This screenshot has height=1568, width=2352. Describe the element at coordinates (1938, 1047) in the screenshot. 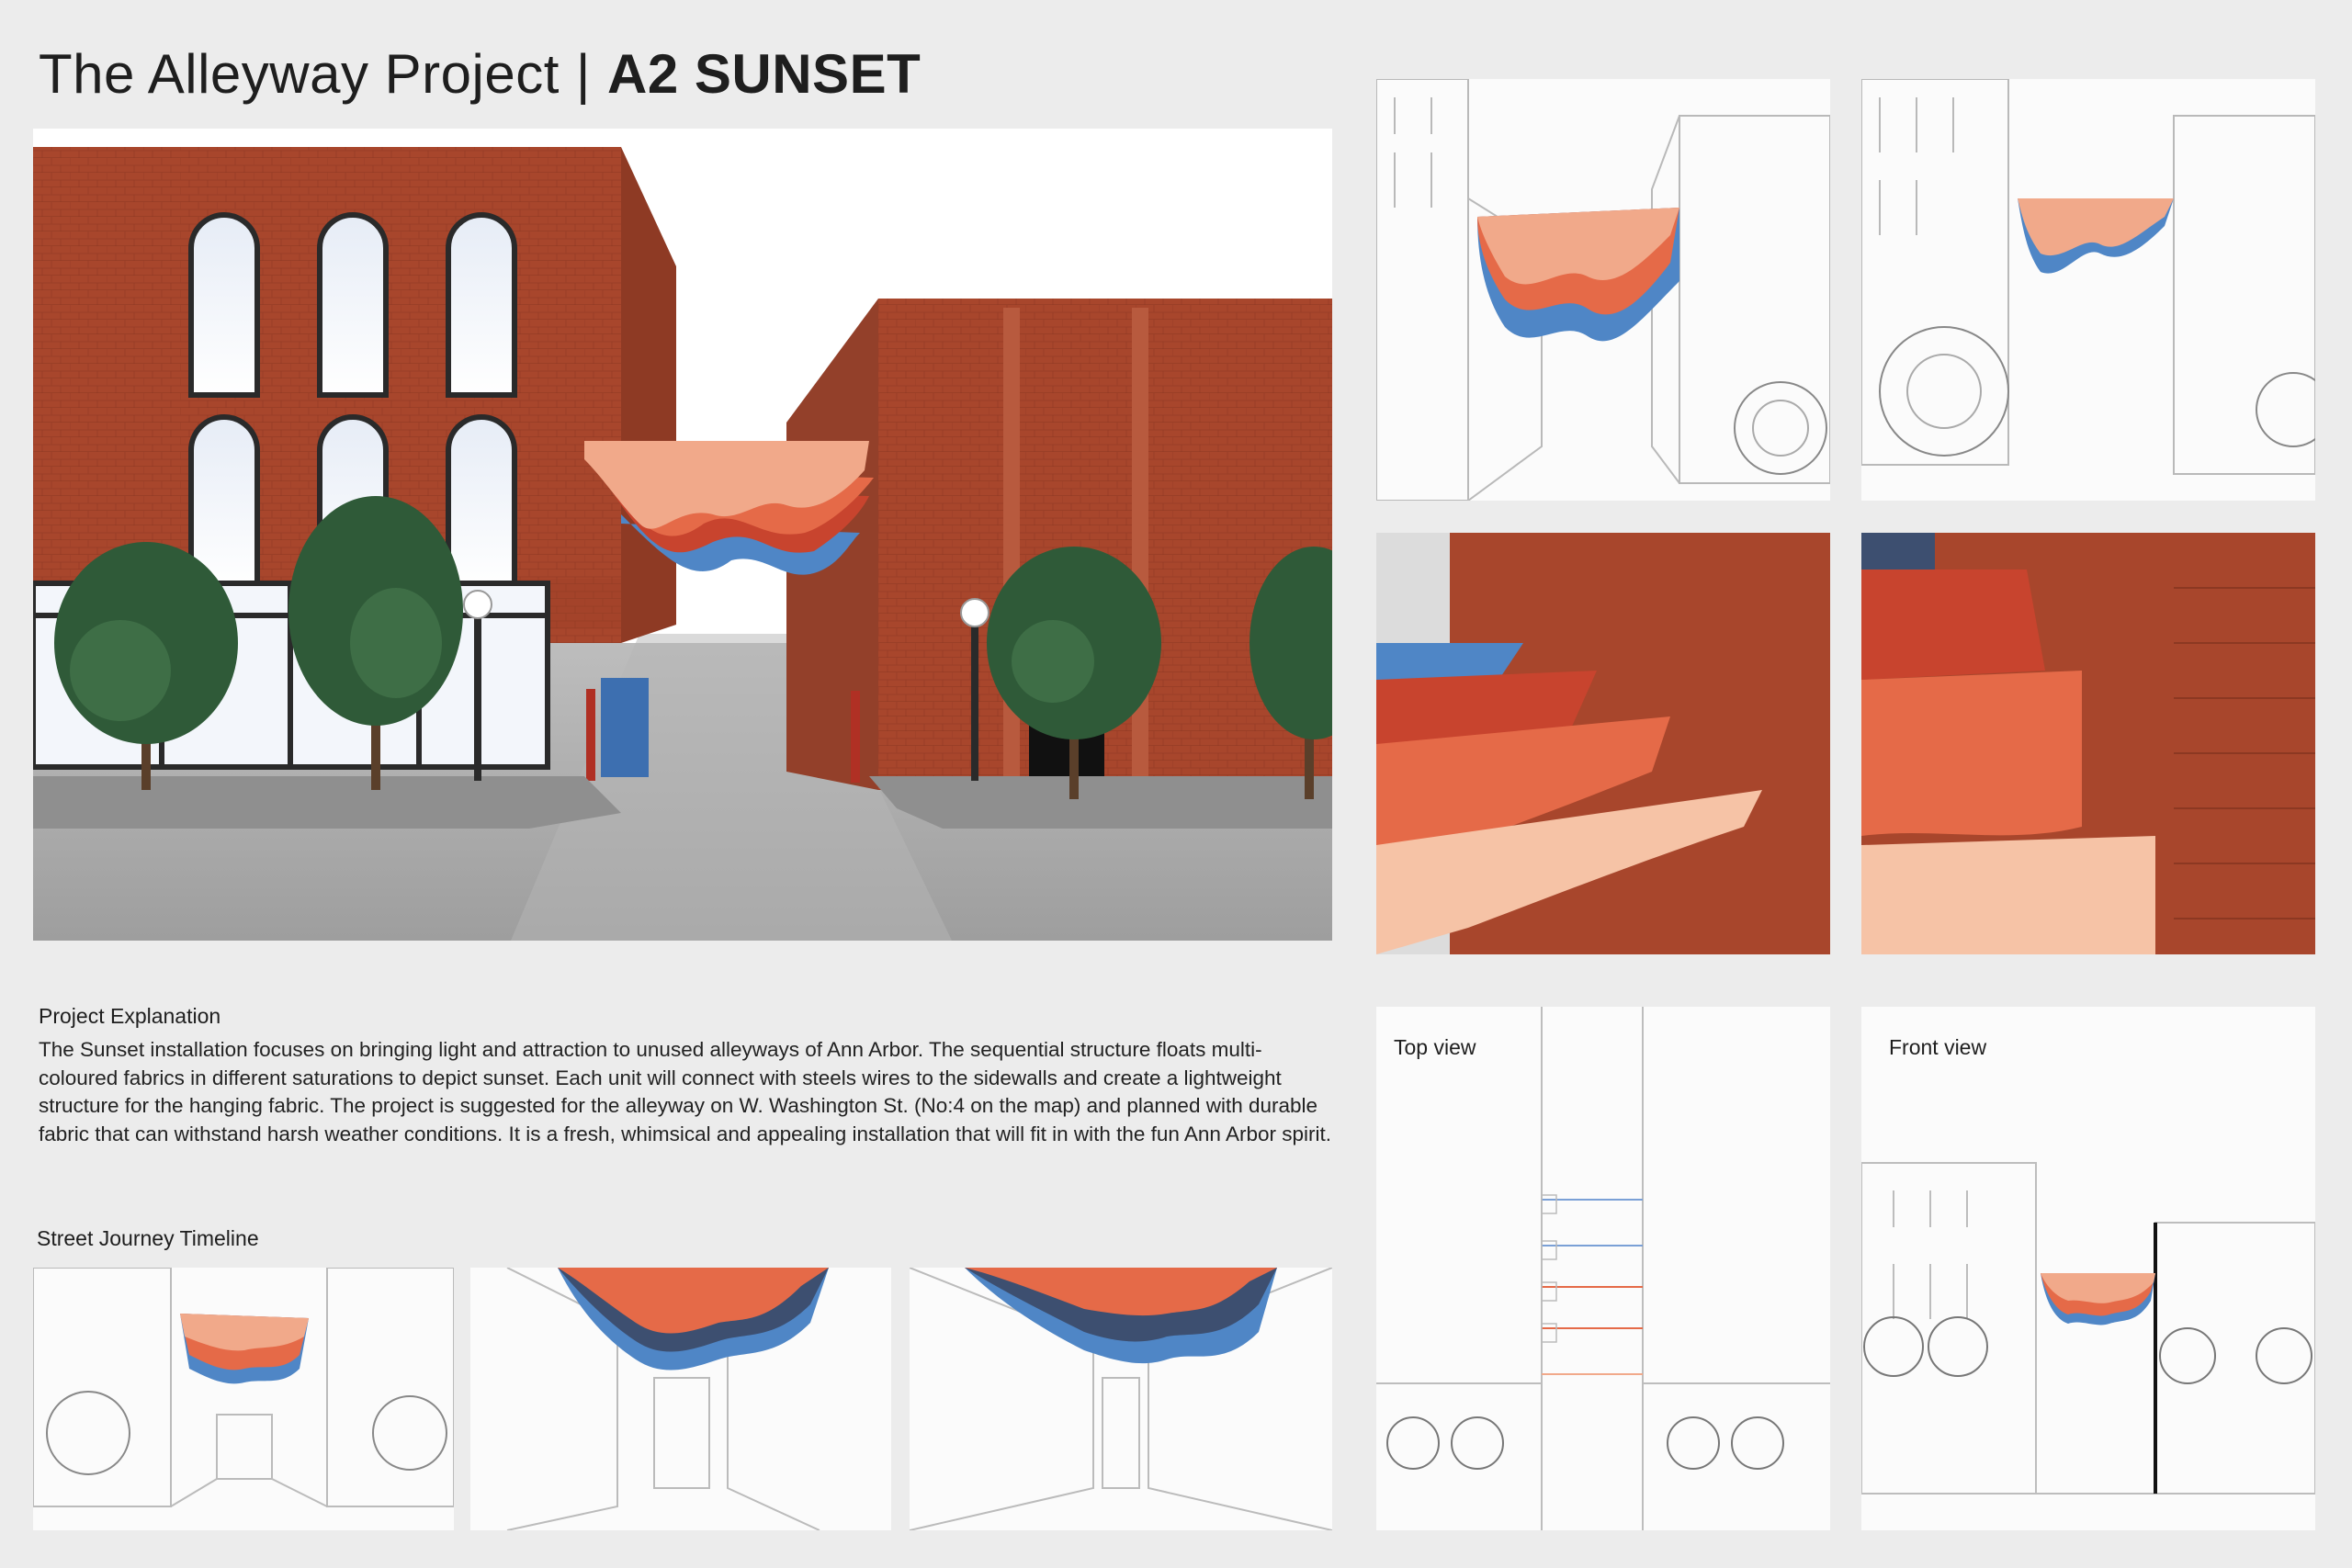

I see `front-view-label: Front view` at that location.